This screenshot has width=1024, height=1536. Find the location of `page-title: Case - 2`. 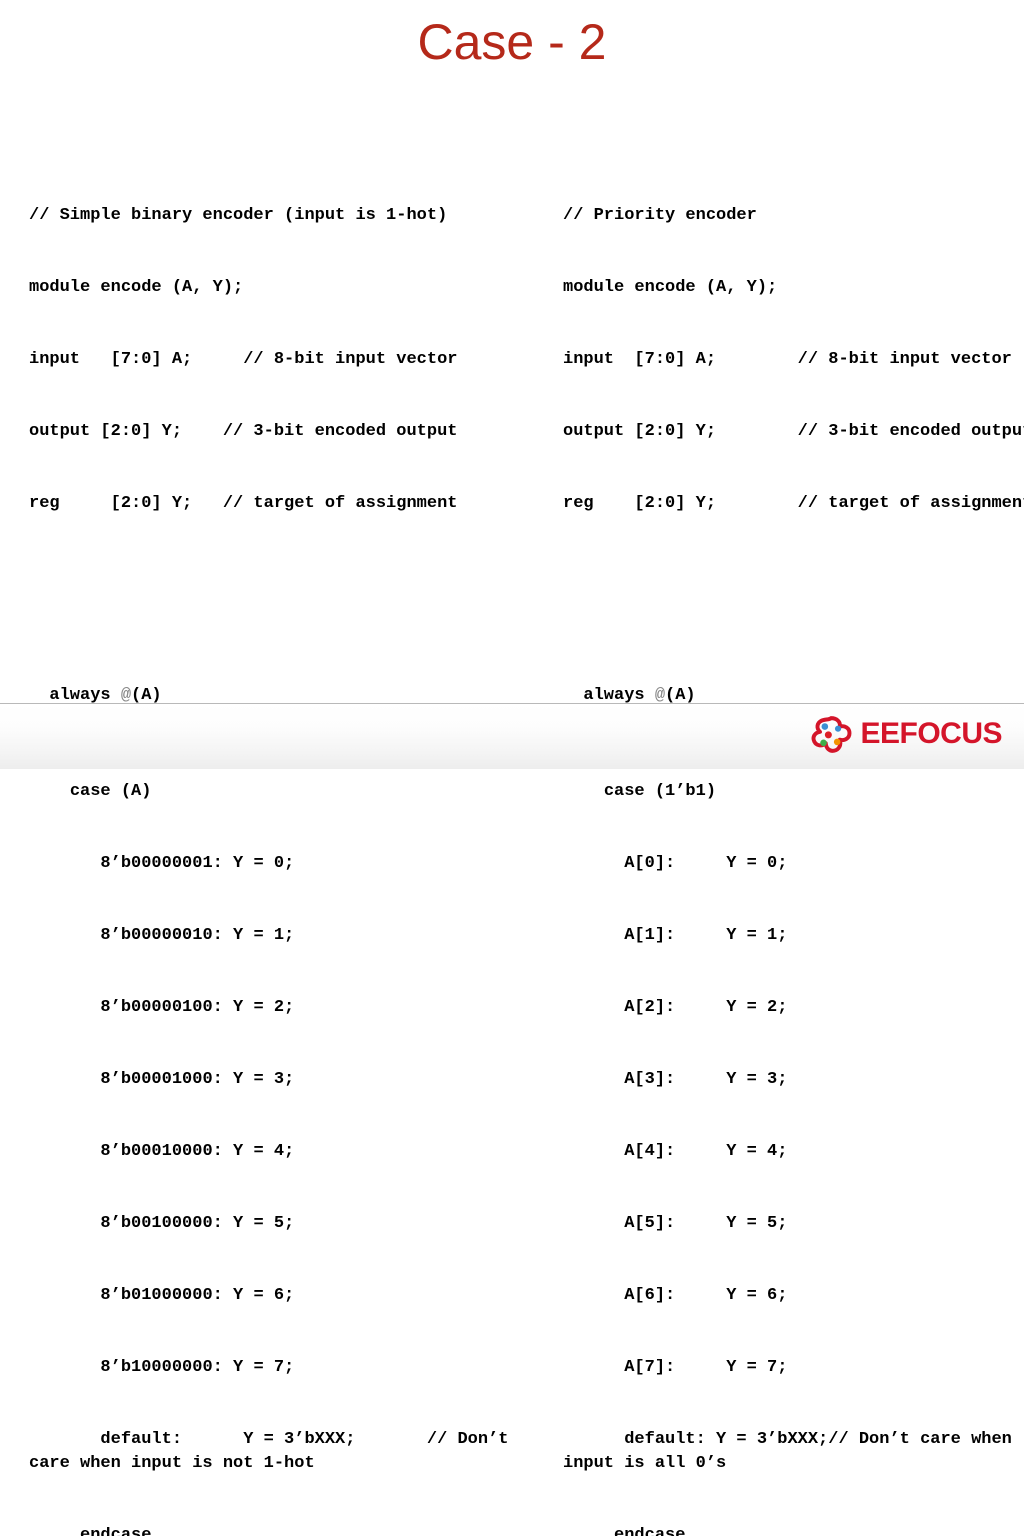

page-title: Case - 2 is located at coordinates (512, 42).